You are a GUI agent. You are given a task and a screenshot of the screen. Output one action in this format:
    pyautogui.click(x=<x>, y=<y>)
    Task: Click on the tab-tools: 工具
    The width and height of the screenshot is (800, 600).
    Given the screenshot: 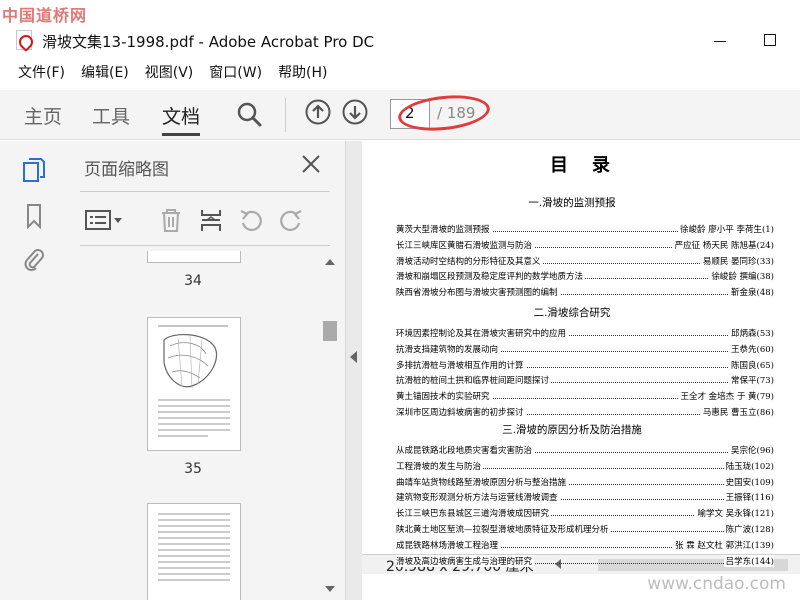 What is the action you would take?
    pyautogui.click(x=111, y=119)
    